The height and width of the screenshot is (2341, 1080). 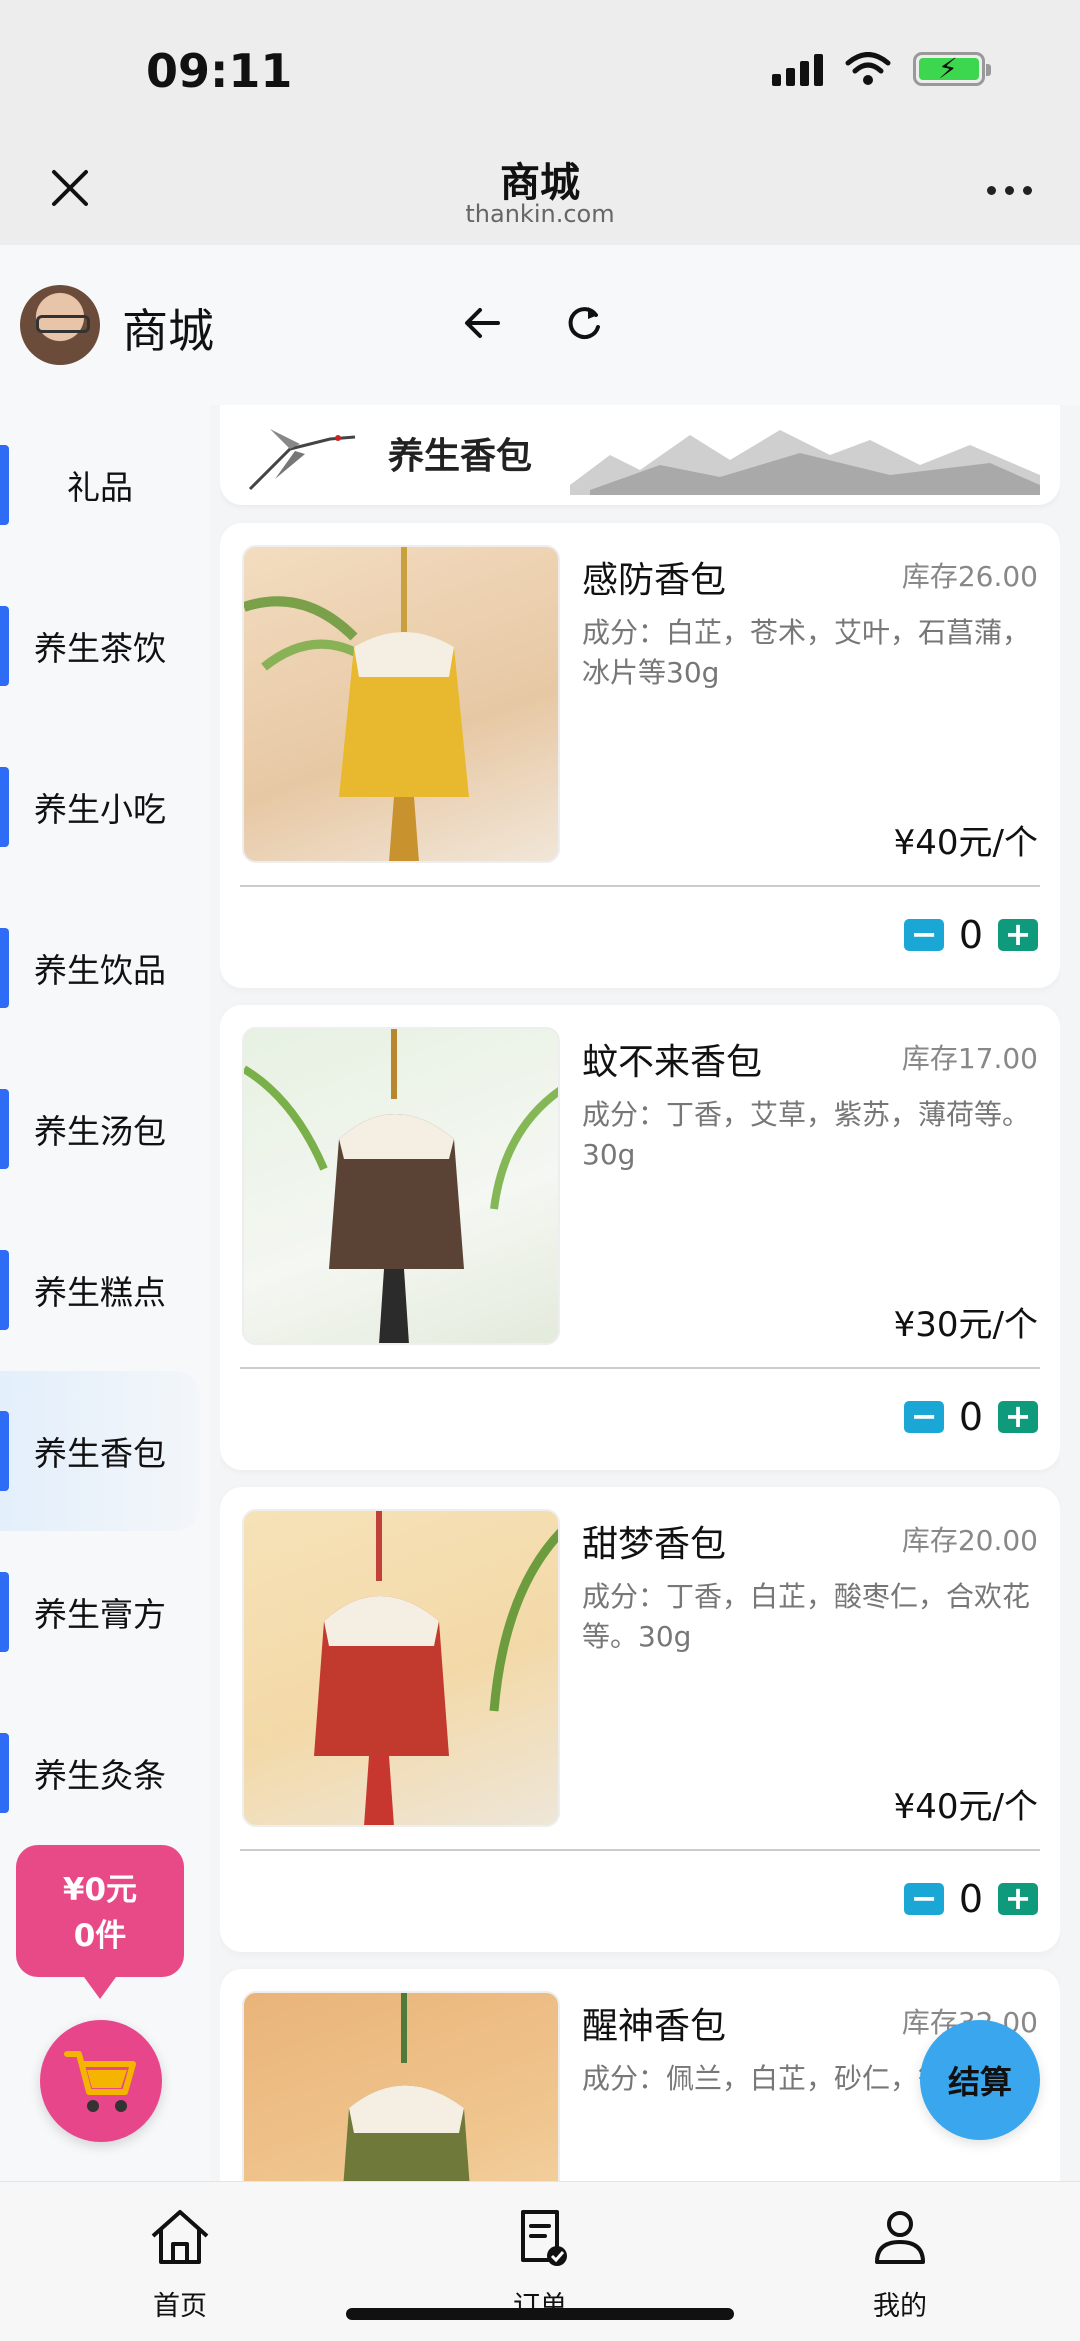 What do you see at coordinates (100, 1453) in the screenshot?
I see `sidebar-item-label: 养生香包` at bounding box center [100, 1453].